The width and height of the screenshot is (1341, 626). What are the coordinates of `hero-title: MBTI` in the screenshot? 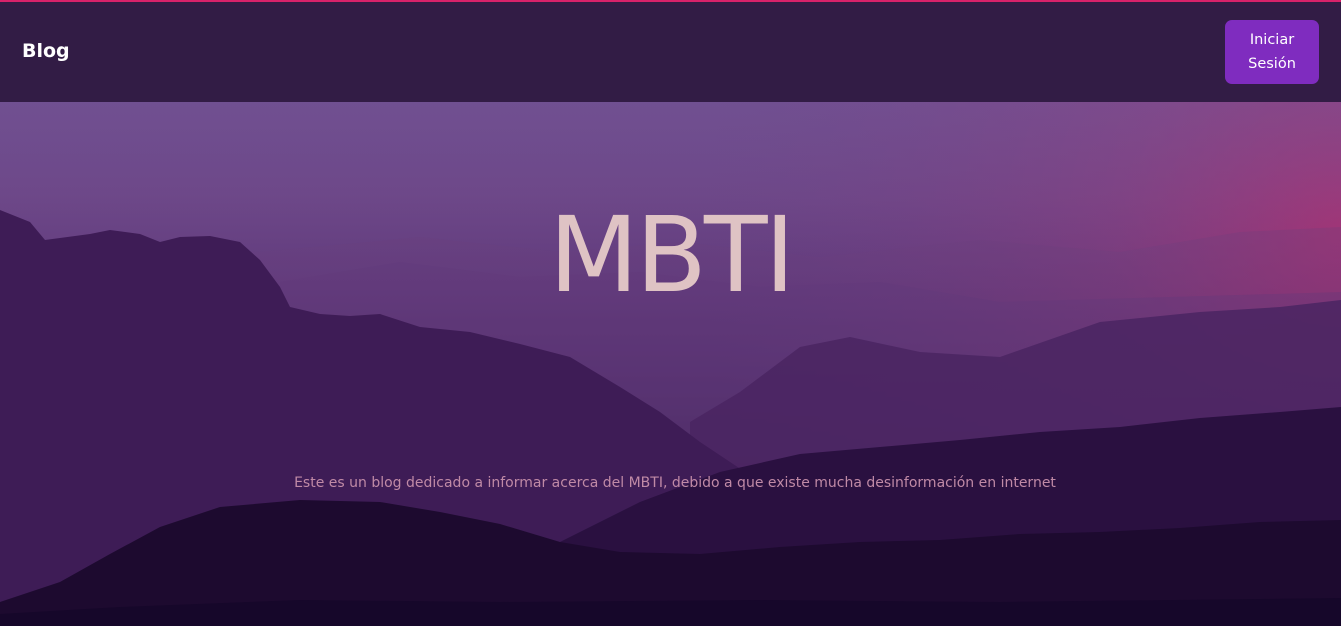 It's located at (671, 255).